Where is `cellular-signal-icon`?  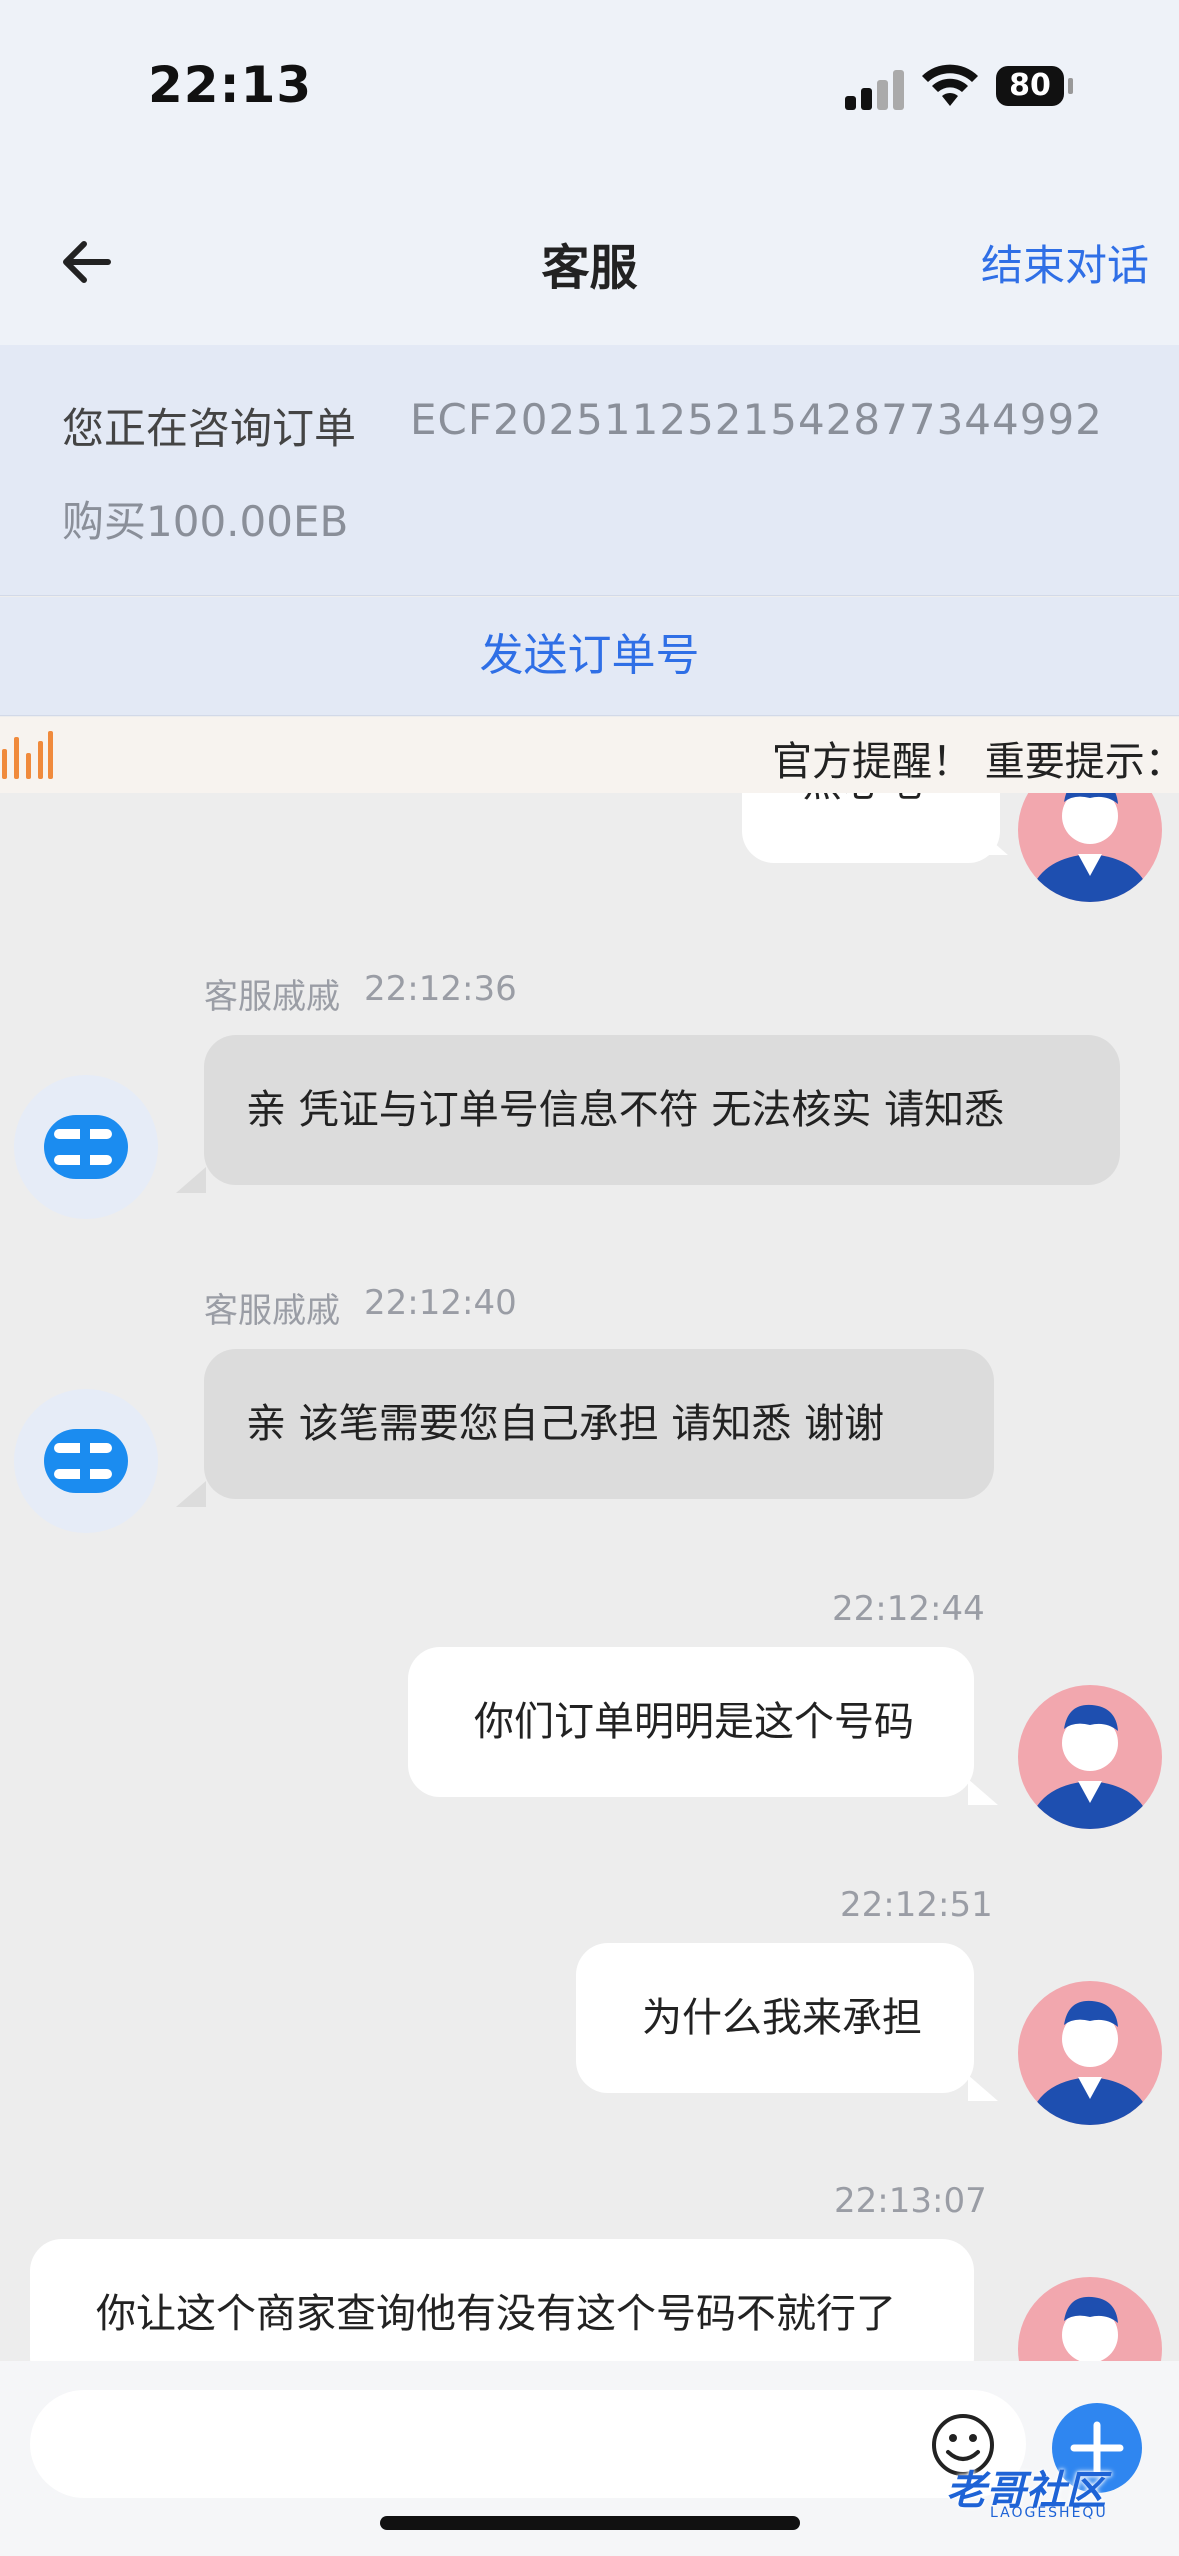
cellular-signal-icon is located at coordinates (876, 90).